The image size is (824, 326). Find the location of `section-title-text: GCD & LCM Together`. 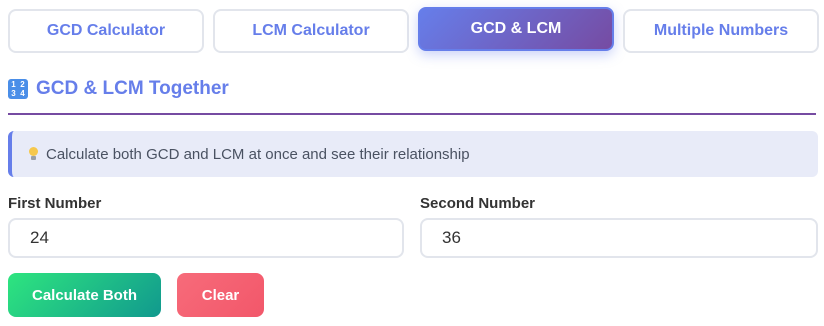

section-title-text: GCD & LCM Together is located at coordinates (132, 88).